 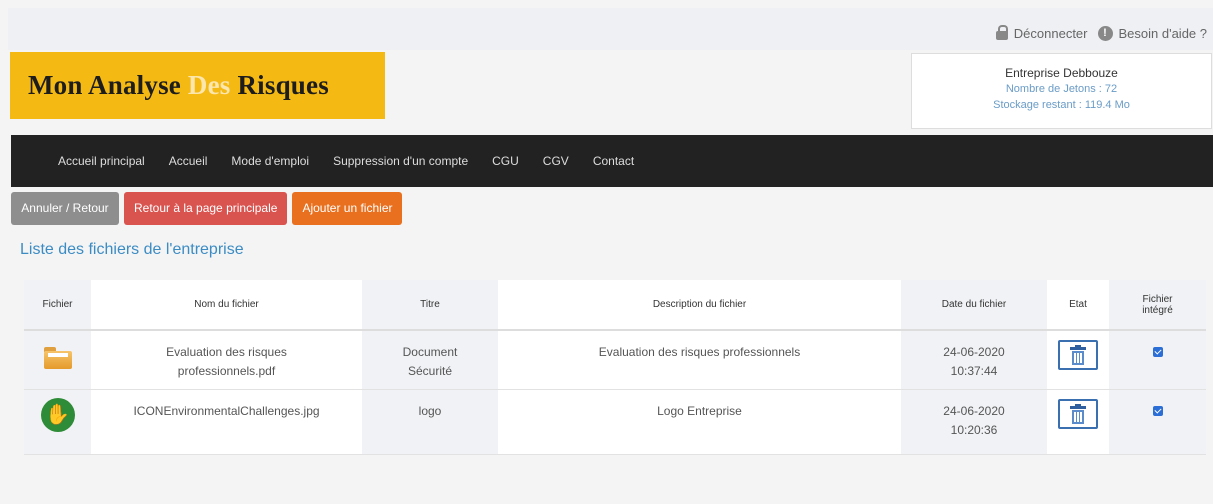 What do you see at coordinates (226, 422) in the screenshot?
I see `file-name-cell: ICONEnvironmentalChallenges.jpg` at bounding box center [226, 422].